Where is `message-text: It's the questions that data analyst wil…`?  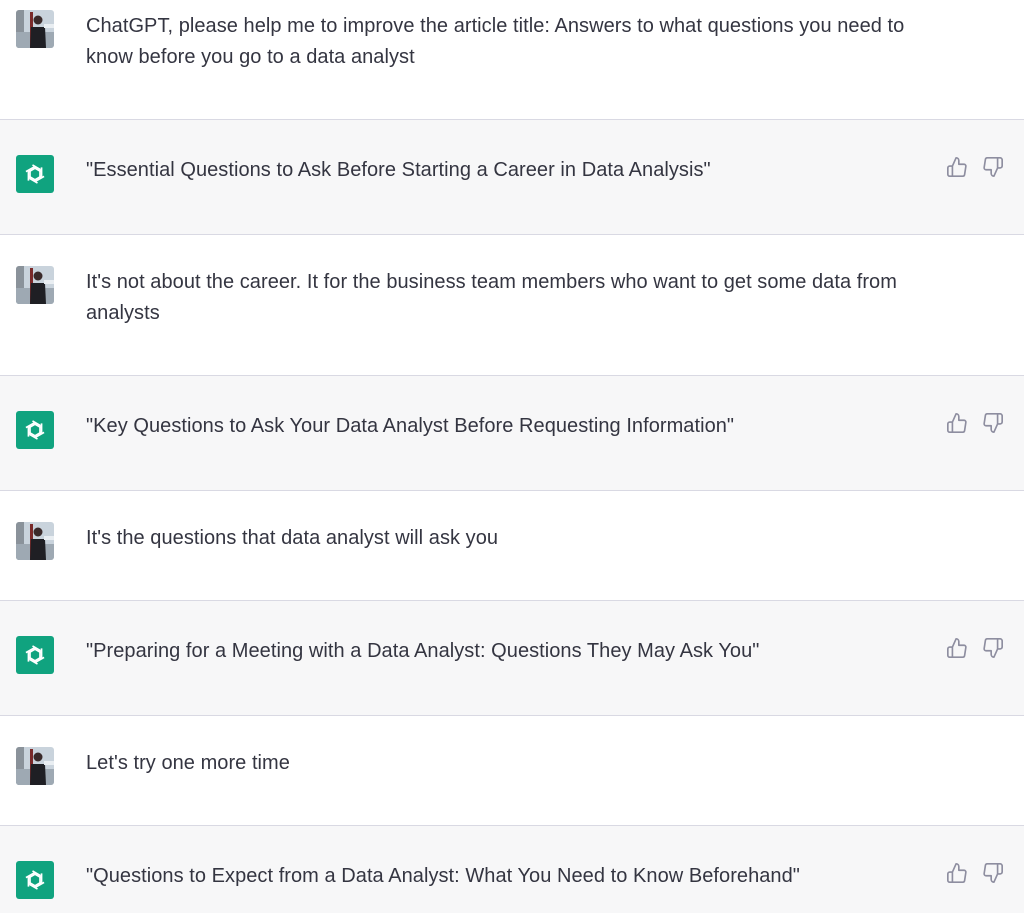 message-text: It's the questions that data analyst wil… is located at coordinates (292, 538).